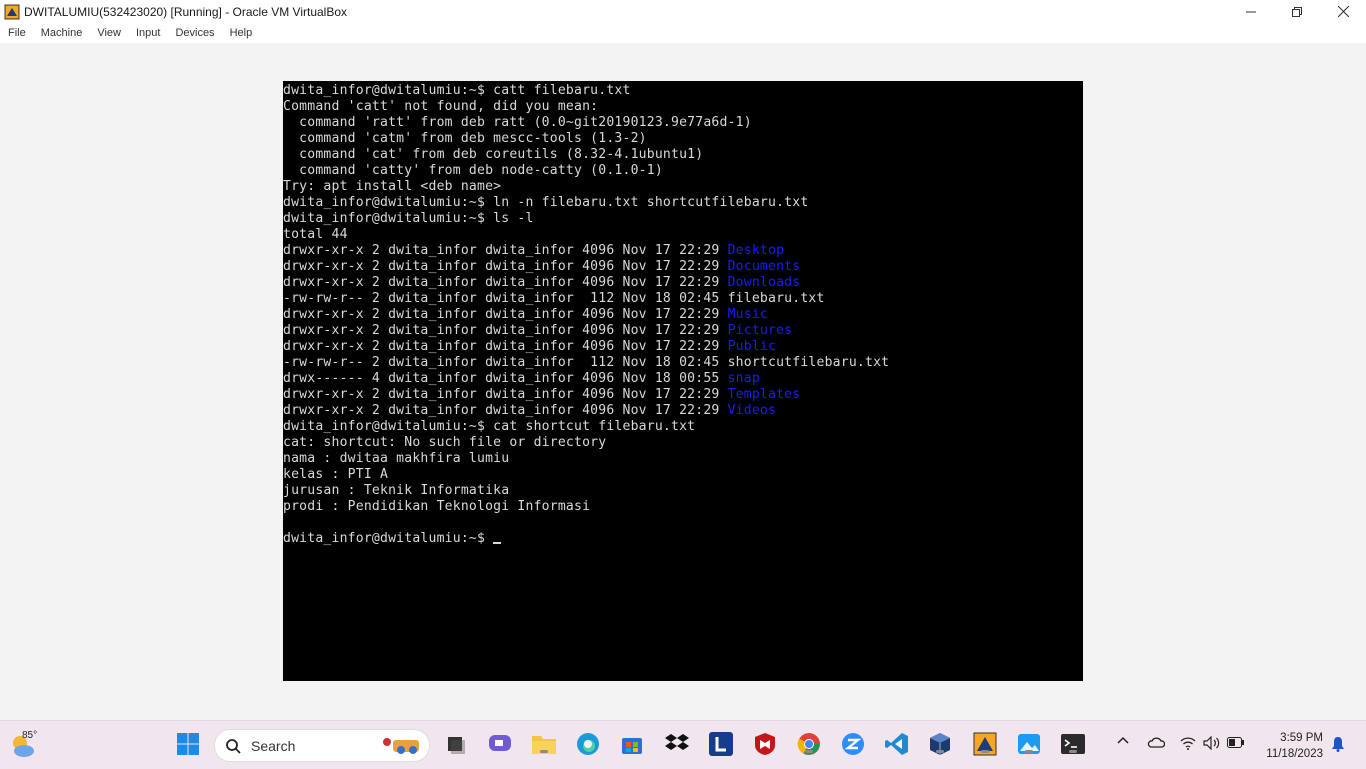 This screenshot has width=1366, height=769. Describe the element at coordinates (1294, 754) in the screenshot. I see `clock-date: 11/18/2023` at that location.